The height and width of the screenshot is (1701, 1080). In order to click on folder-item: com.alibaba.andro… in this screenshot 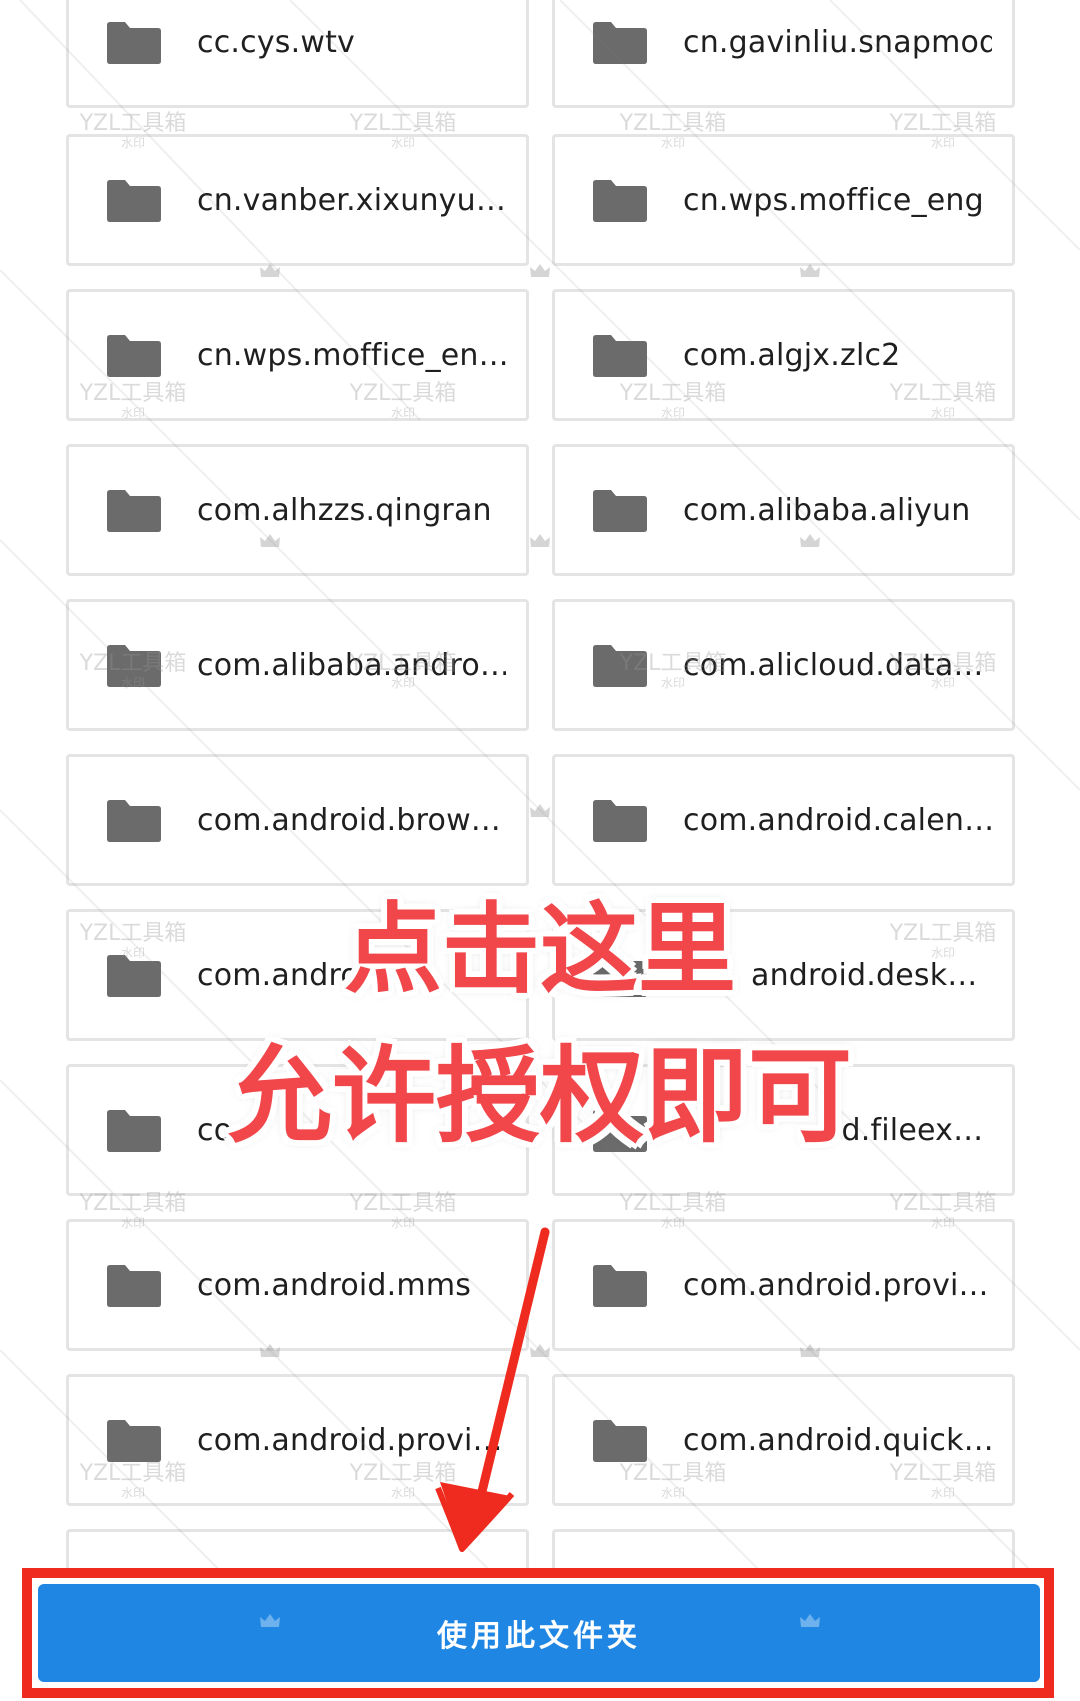, I will do `click(297, 665)`.